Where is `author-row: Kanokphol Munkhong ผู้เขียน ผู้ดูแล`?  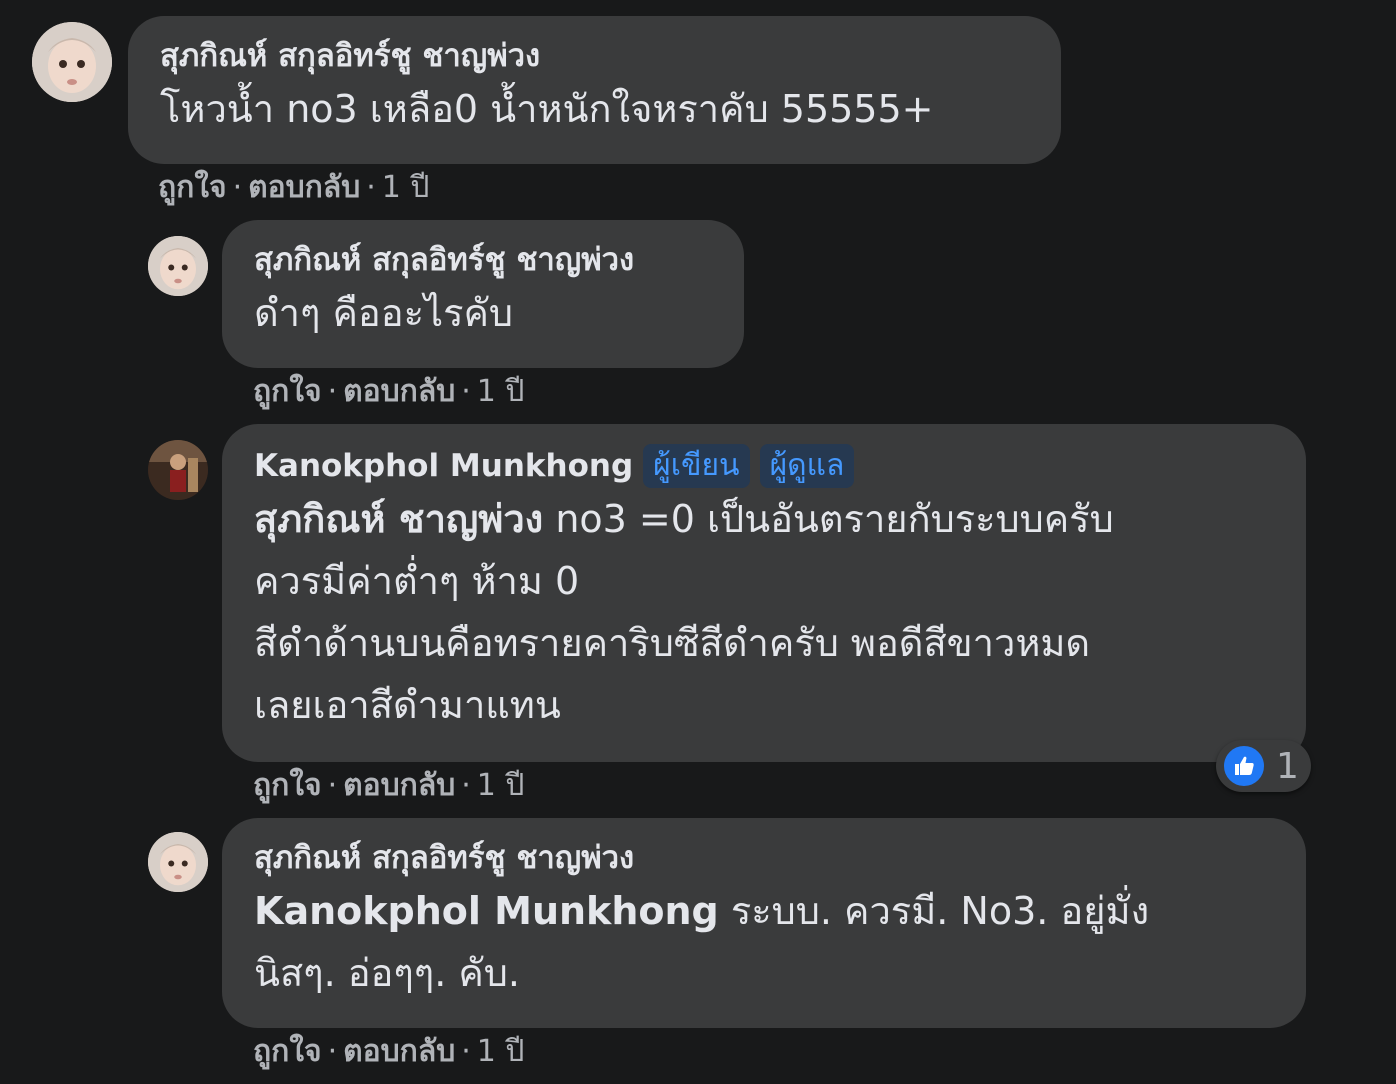
author-row: Kanokphol Munkhong ผู้เขียน ผู้ดูแล is located at coordinates (764, 466).